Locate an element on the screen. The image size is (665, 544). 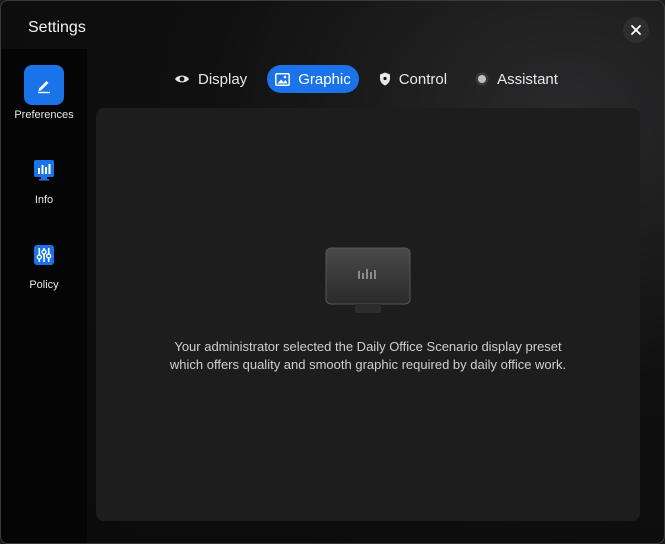
monitor-icon is located at coordinates (368, 280).